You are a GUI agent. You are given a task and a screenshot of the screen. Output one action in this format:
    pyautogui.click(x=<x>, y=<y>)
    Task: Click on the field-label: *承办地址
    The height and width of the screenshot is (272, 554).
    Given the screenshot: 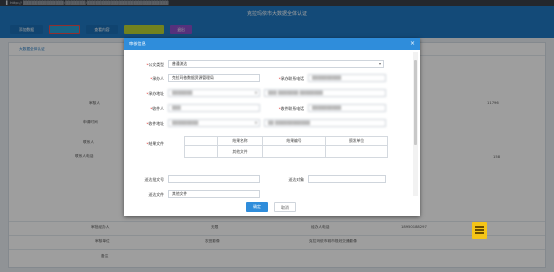 What is the action you would take?
    pyautogui.click(x=155, y=93)
    